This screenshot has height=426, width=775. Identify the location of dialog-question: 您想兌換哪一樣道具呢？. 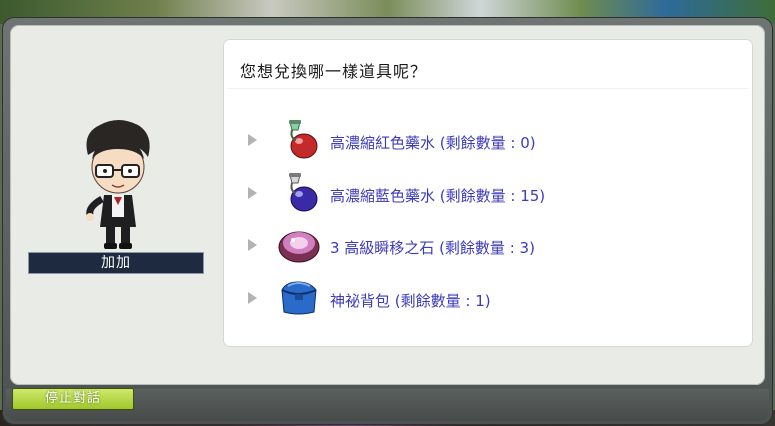
(334, 71).